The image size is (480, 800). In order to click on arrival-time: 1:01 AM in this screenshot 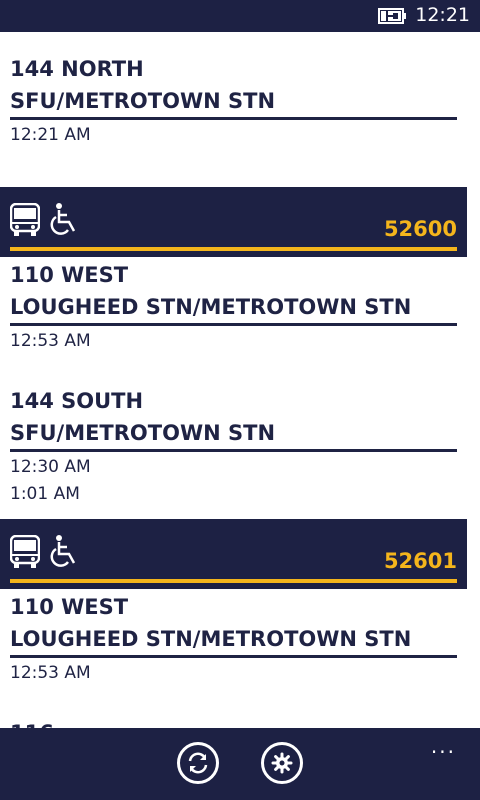, I will do `click(45, 494)`.